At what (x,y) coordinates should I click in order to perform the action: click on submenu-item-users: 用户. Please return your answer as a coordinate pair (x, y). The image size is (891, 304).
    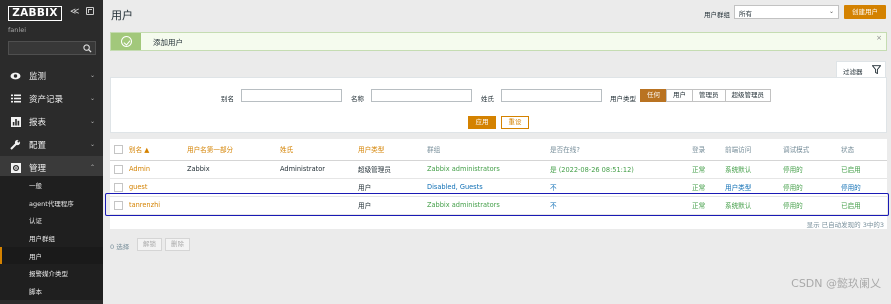
    Looking at the image, I should click on (51, 255).